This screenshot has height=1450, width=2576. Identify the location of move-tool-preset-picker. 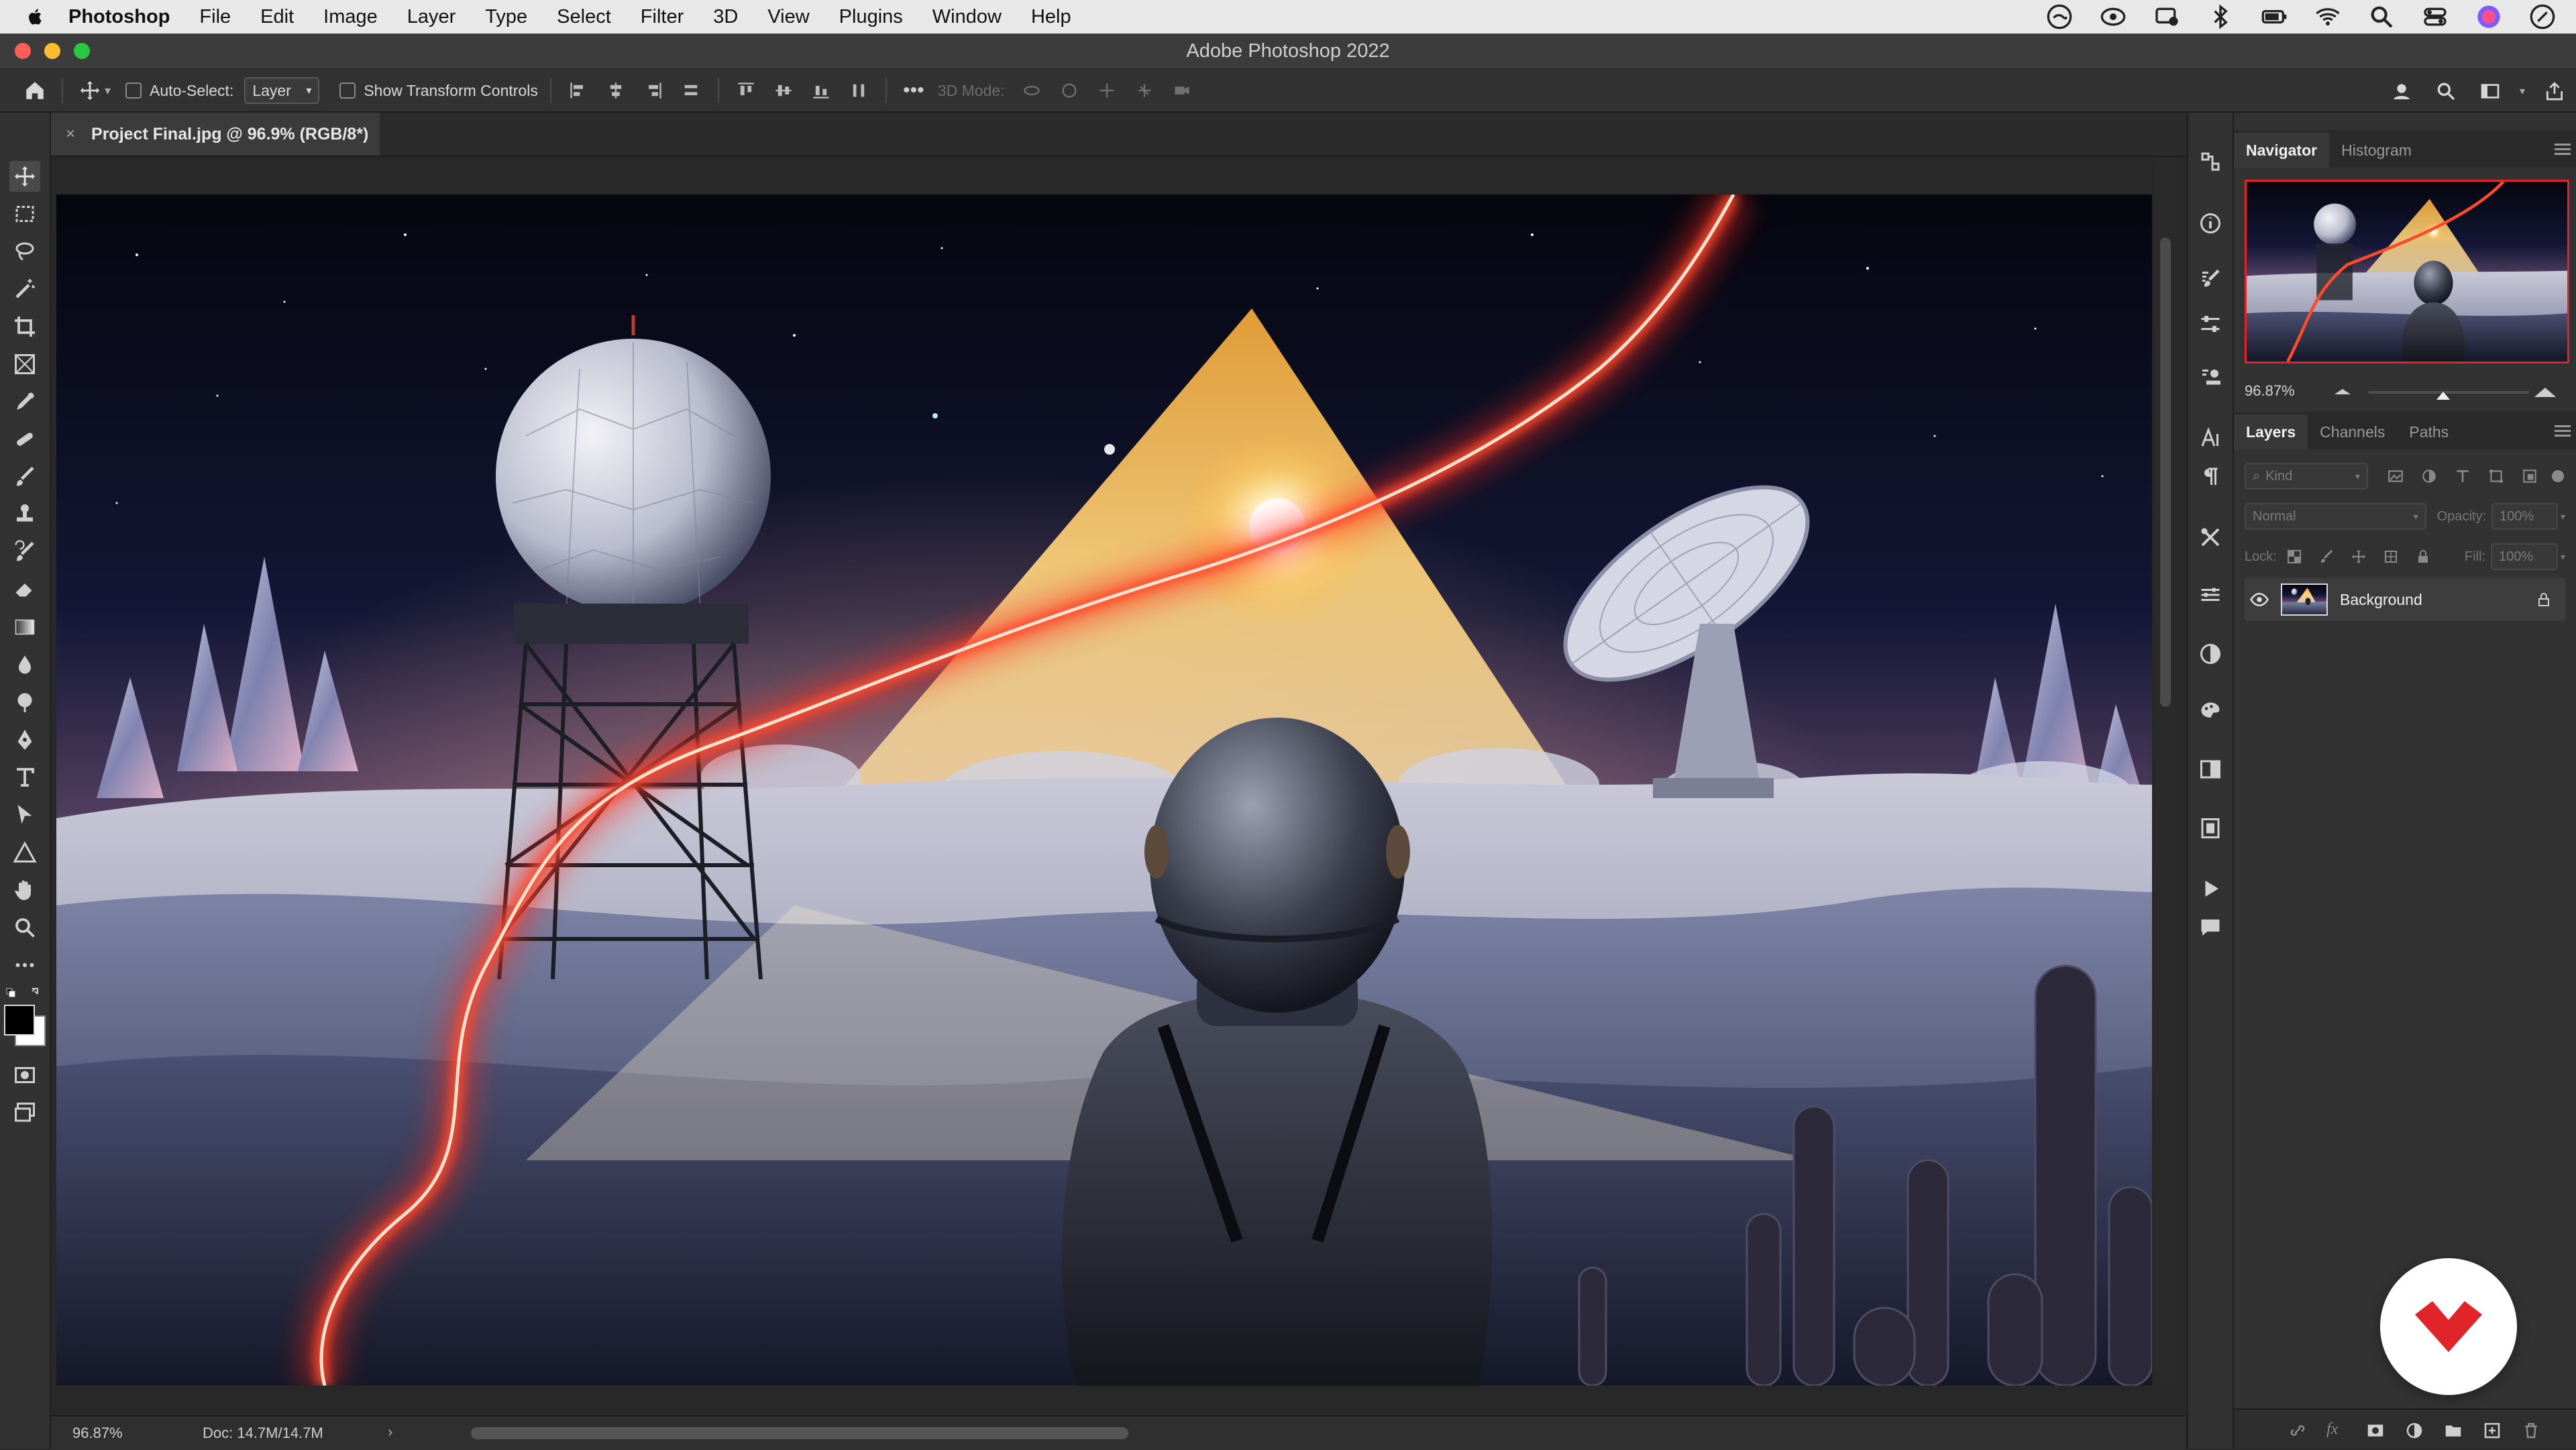
(90, 90).